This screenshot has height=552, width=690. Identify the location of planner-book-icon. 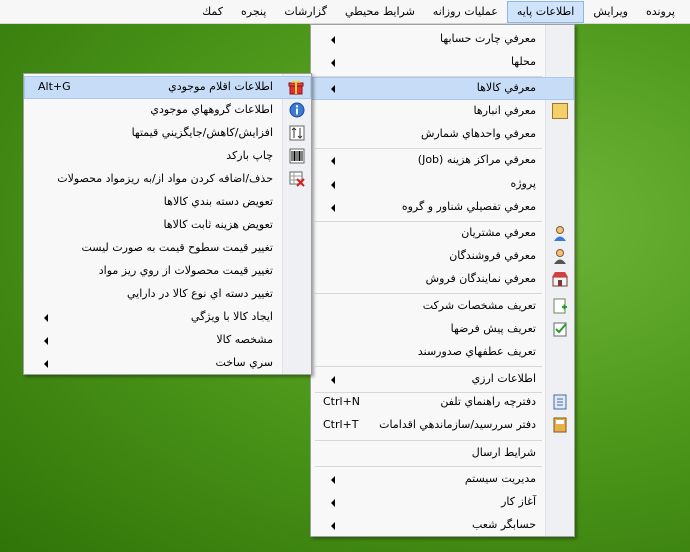
(560, 425).